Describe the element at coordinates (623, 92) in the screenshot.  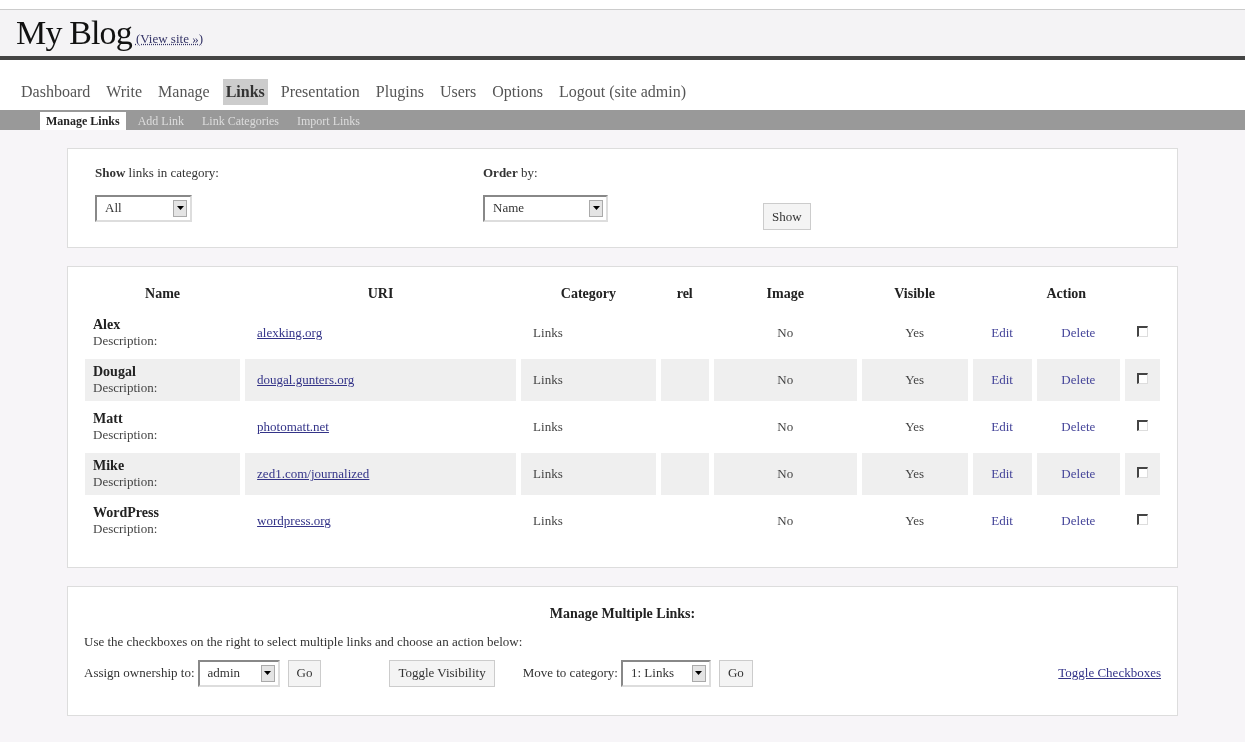
I see `nav-tab: Logout (site admin)` at that location.